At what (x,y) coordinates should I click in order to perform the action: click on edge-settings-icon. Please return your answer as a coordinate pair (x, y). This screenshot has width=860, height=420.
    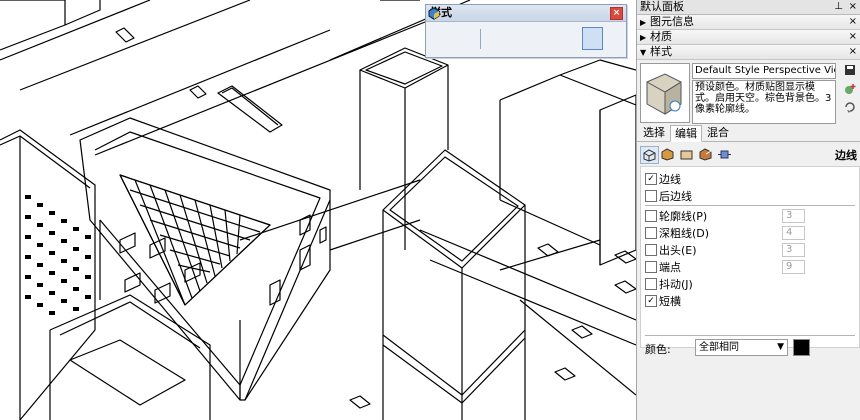
    Looking at the image, I should click on (649, 155).